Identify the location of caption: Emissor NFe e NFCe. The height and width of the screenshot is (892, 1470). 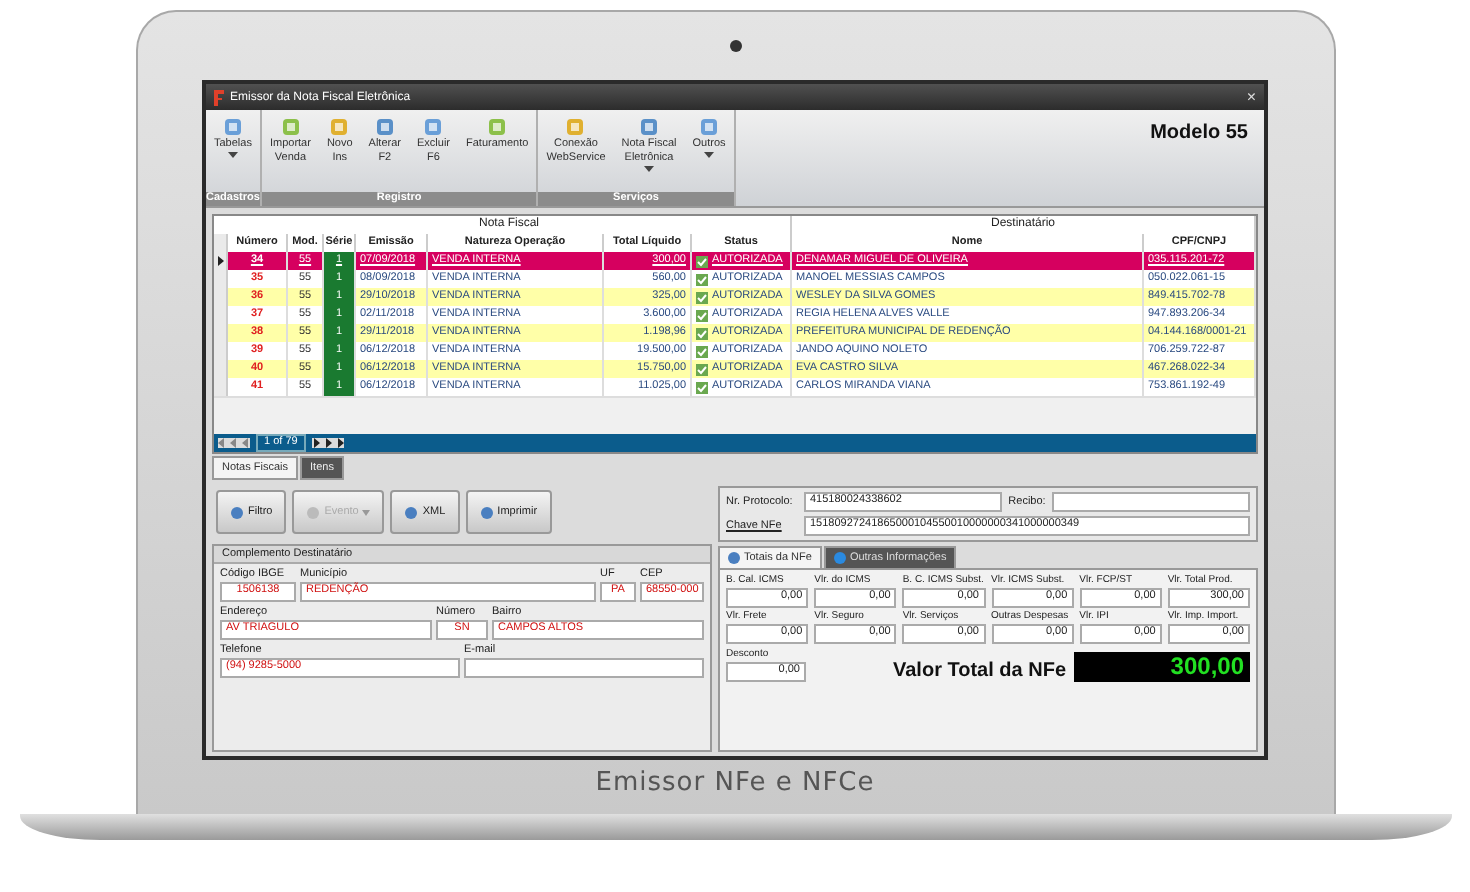
(735, 784).